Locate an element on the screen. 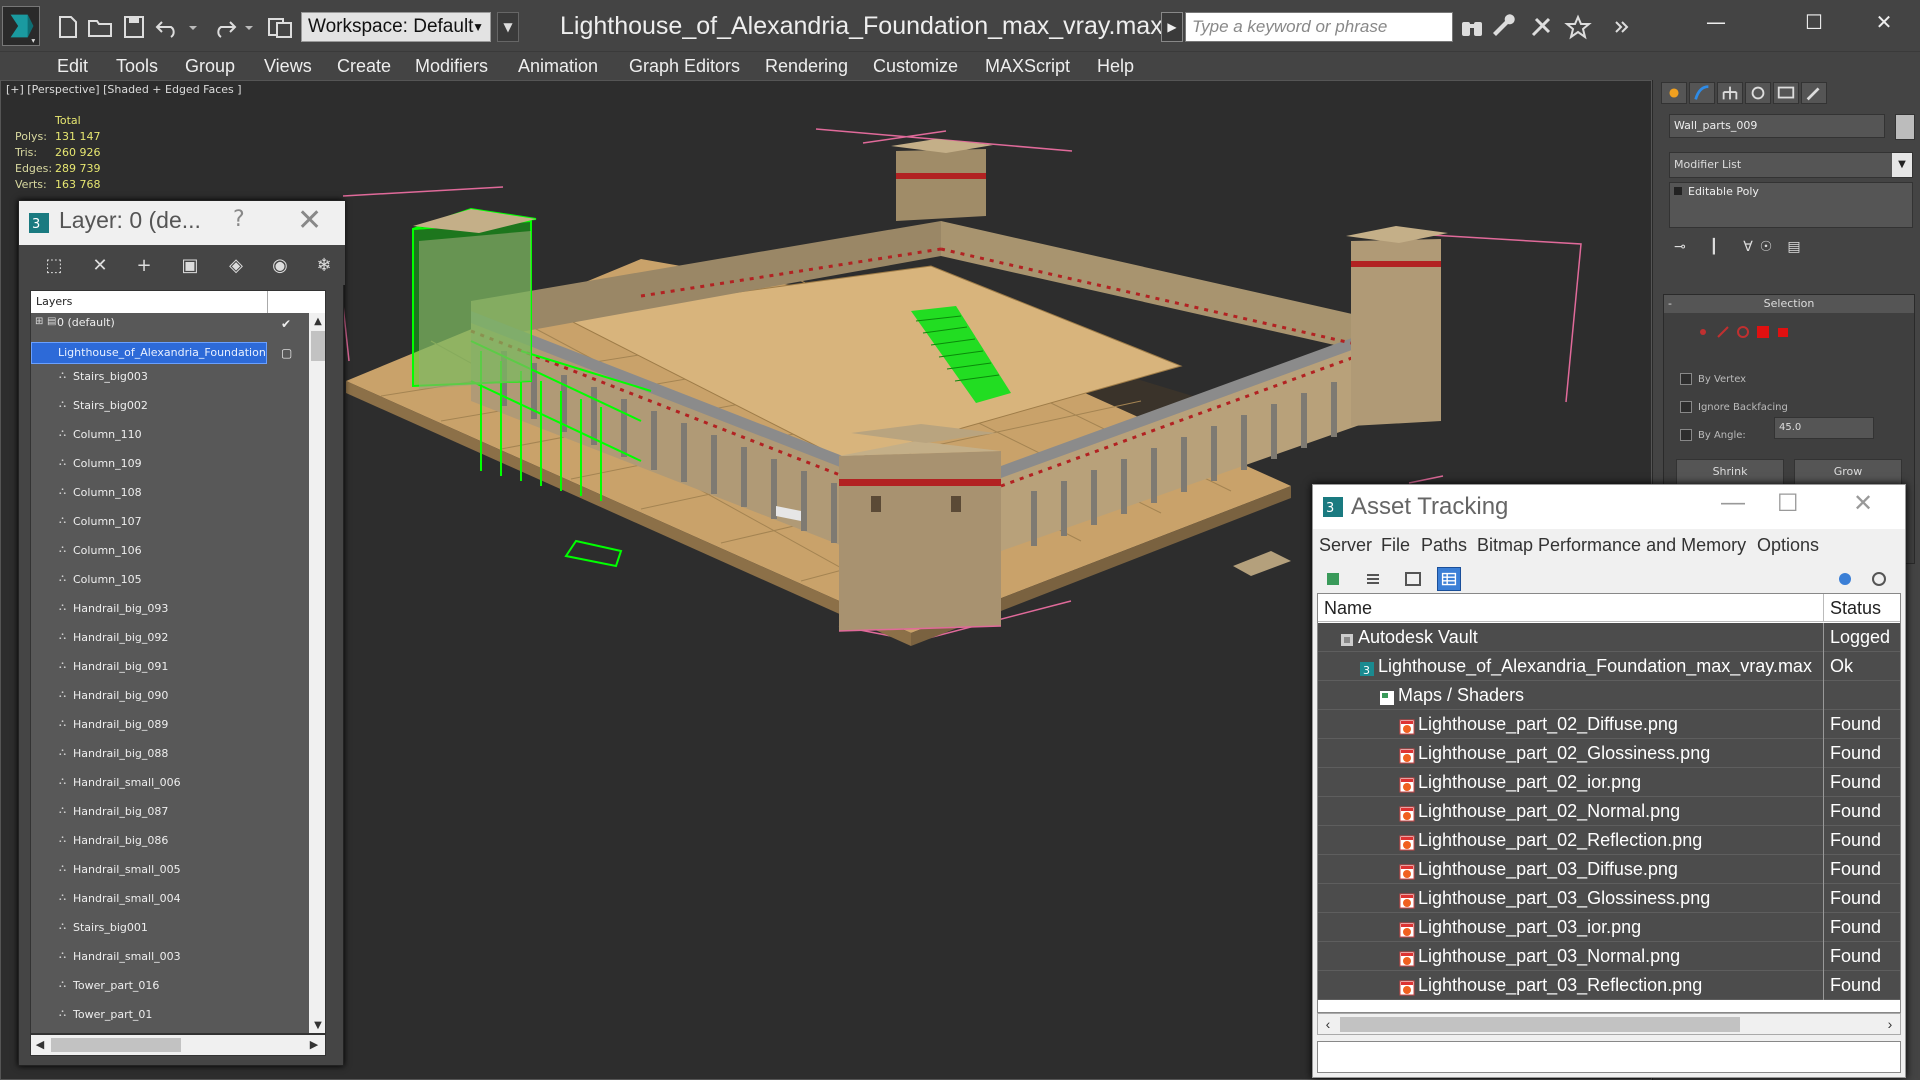  help-icon: ? is located at coordinates (239, 219).